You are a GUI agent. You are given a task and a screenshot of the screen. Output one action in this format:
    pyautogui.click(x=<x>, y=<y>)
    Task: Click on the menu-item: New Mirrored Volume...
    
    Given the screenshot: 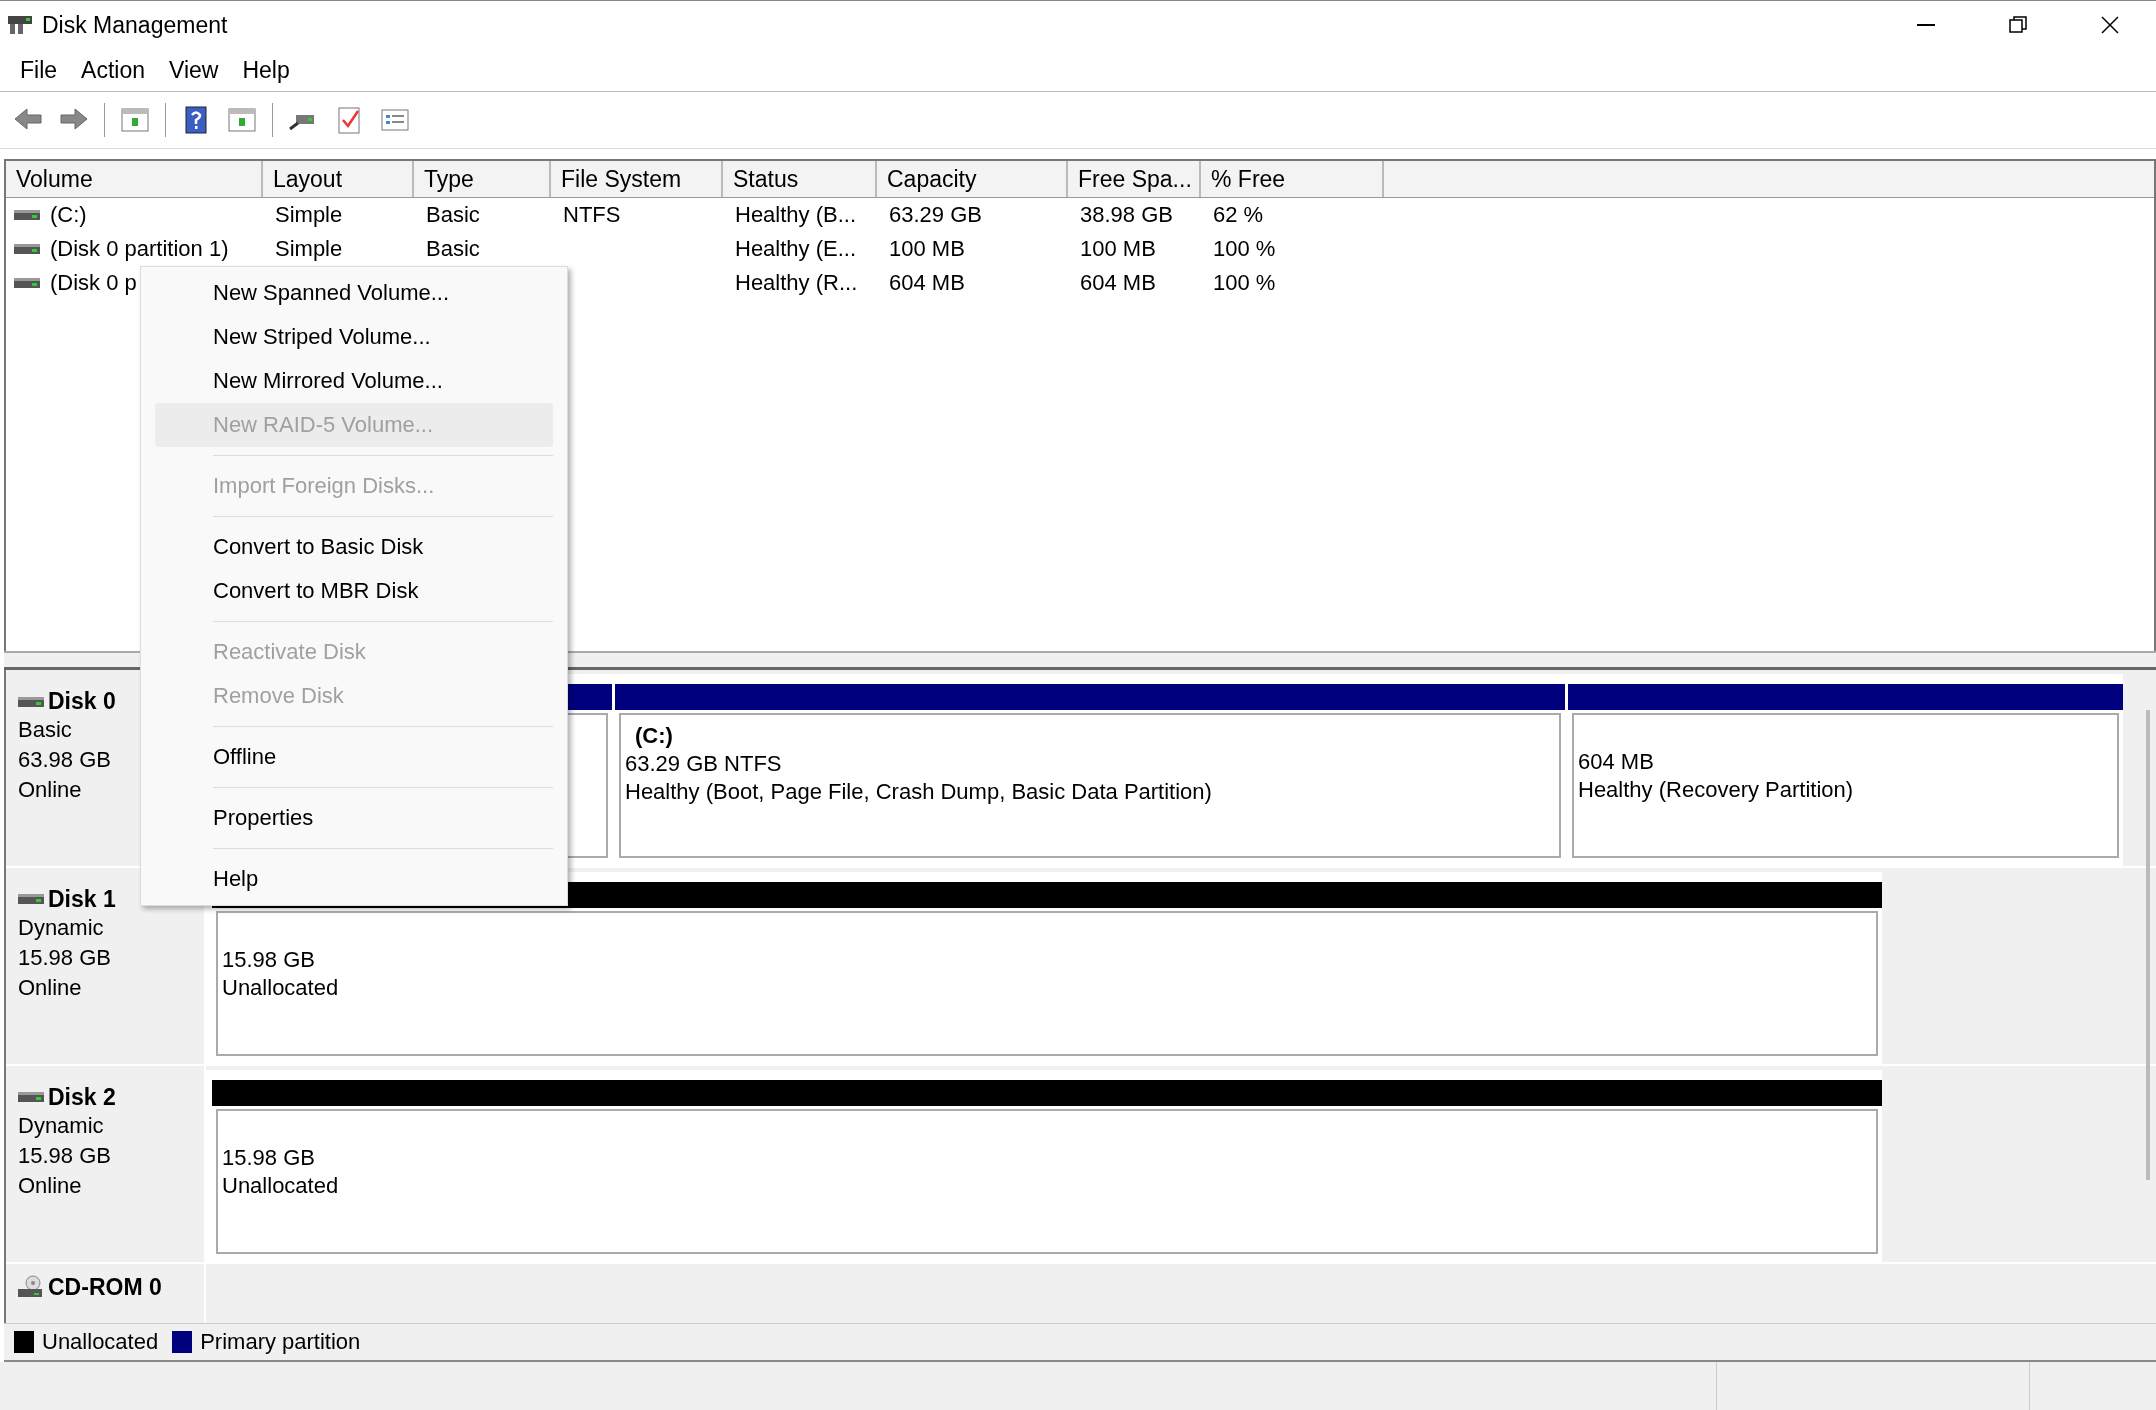 What is the action you would take?
    pyautogui.click(x=354, y=381)
    